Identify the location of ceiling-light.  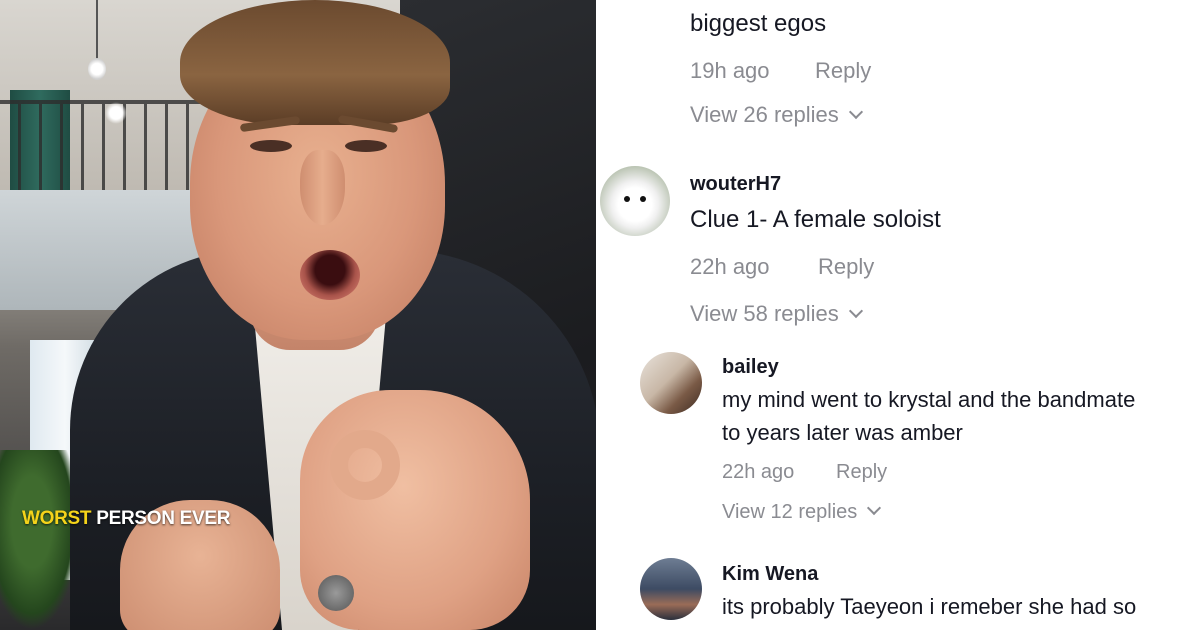
(116, 113).